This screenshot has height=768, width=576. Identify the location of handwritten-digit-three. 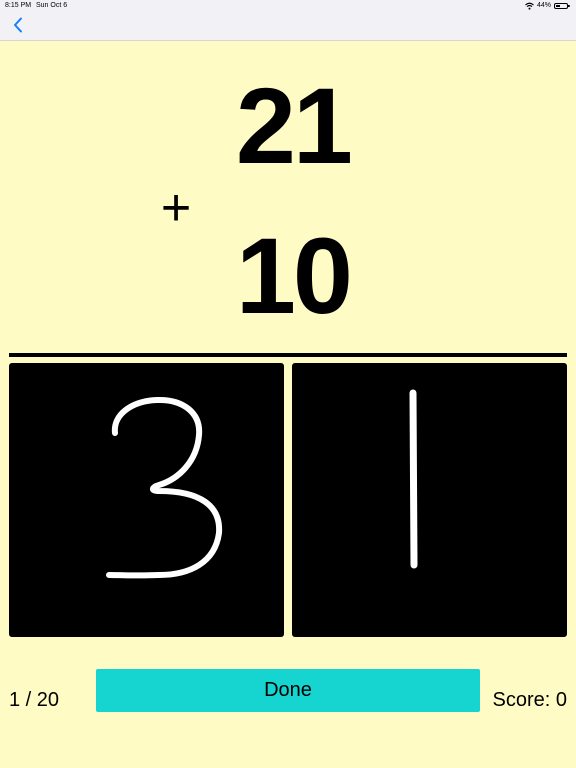
(164, 487).